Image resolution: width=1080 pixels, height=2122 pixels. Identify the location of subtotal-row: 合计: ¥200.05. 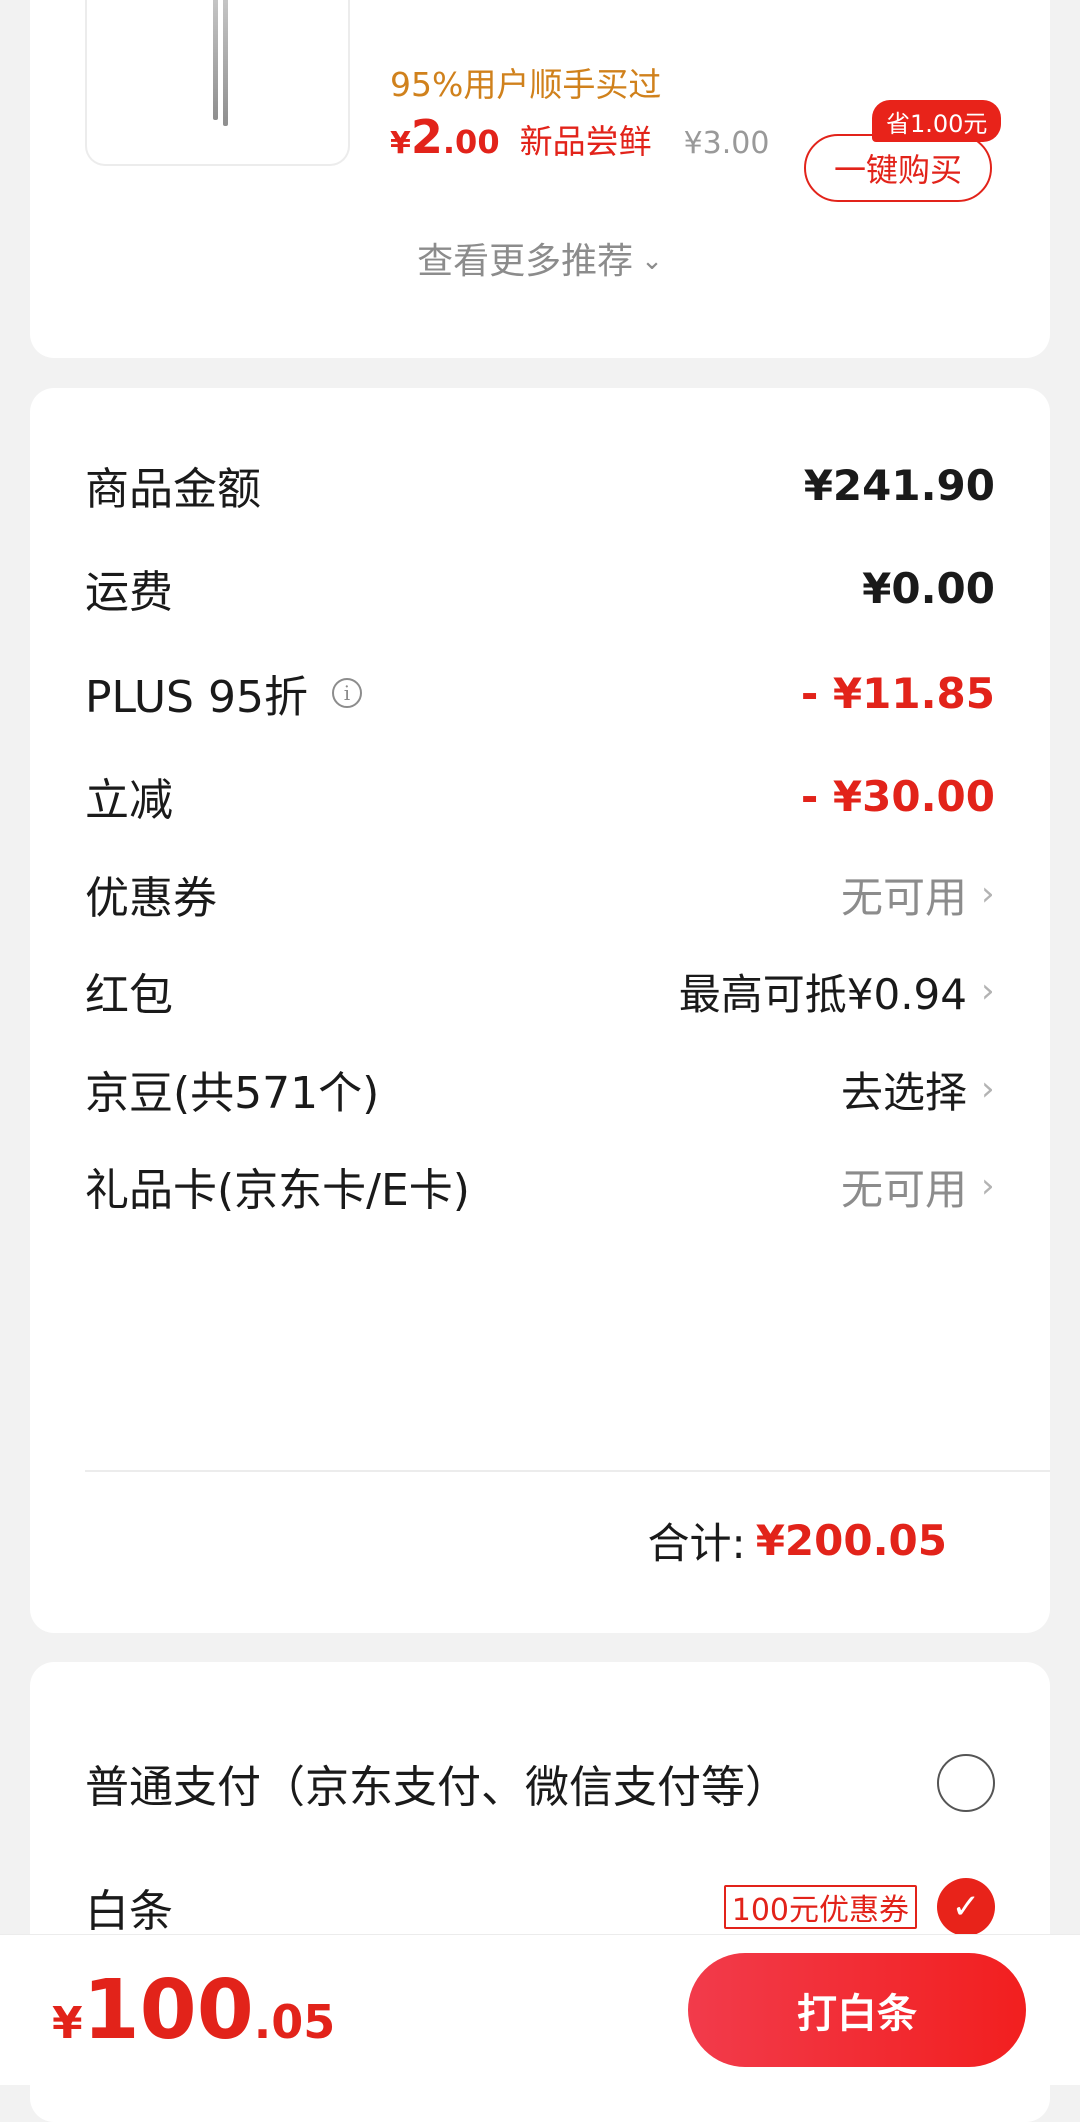
(797, 1540).